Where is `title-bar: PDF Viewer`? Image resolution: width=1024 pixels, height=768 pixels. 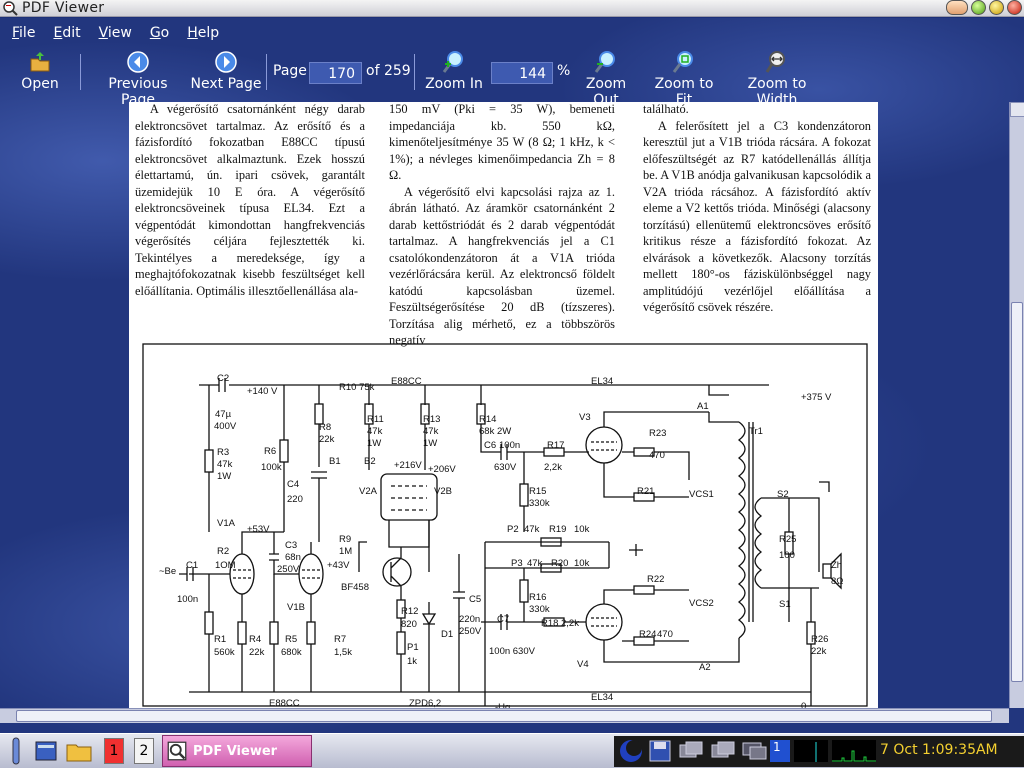 title-bar: PDF Viewer is located at coordinates (512, 8).